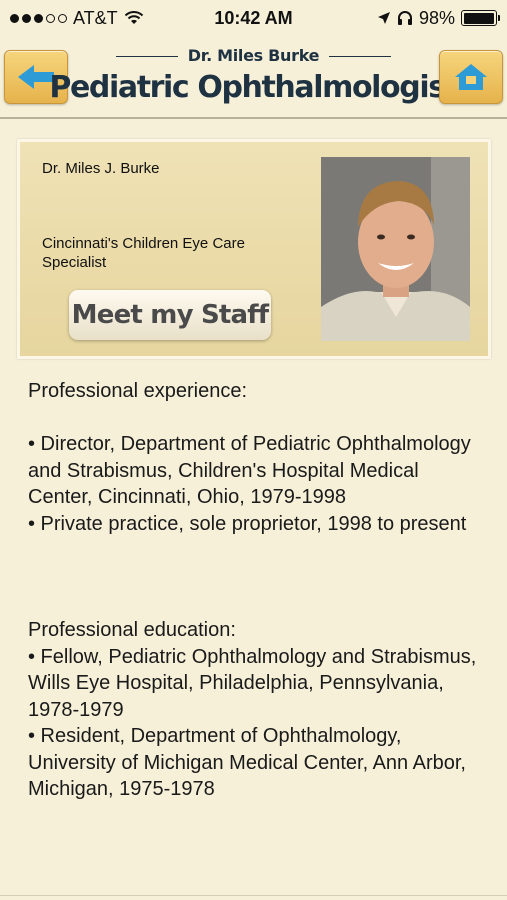  Describe the element at coordinates (38, 18) in the screenshot. I see `signal-dots-icon` at that location.